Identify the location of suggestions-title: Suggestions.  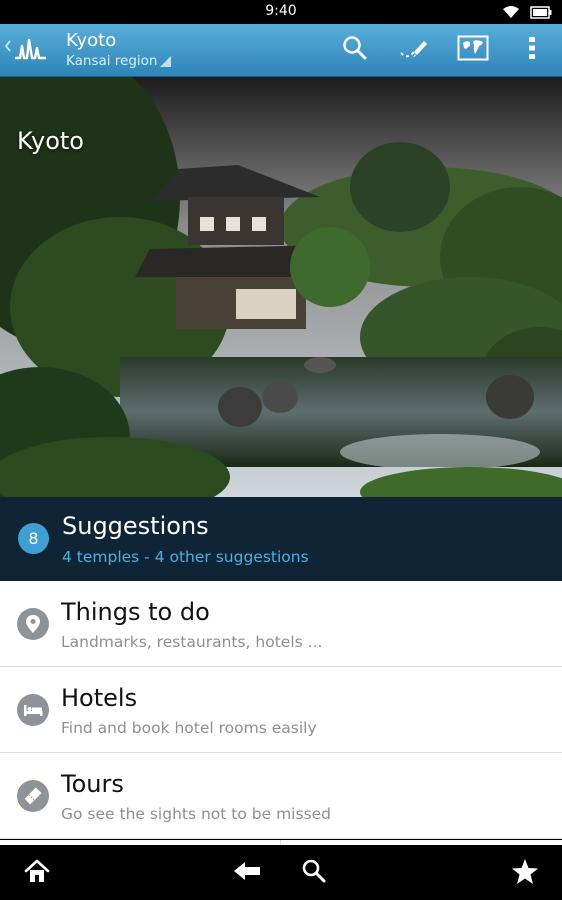
(135, 526).